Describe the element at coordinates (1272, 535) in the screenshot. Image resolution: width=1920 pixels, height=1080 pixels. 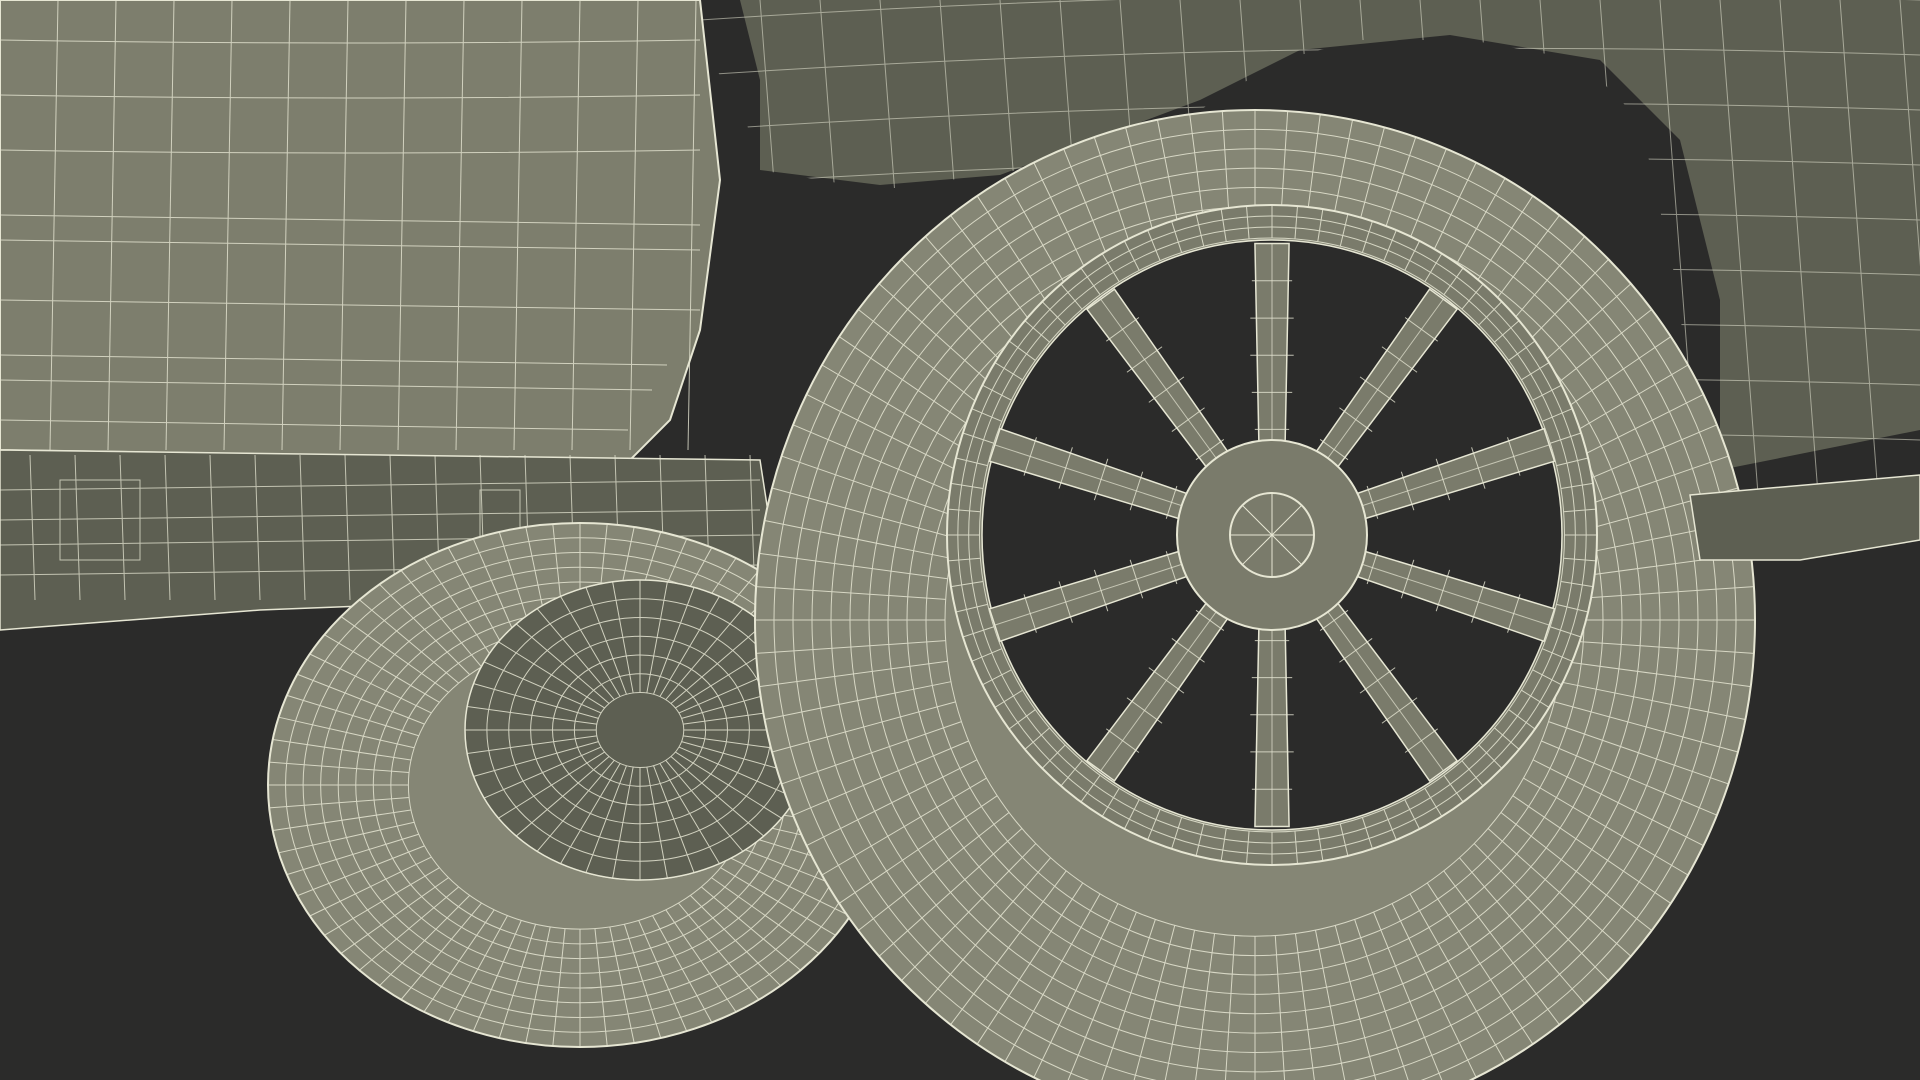
I see `wheel-hub` at that location.